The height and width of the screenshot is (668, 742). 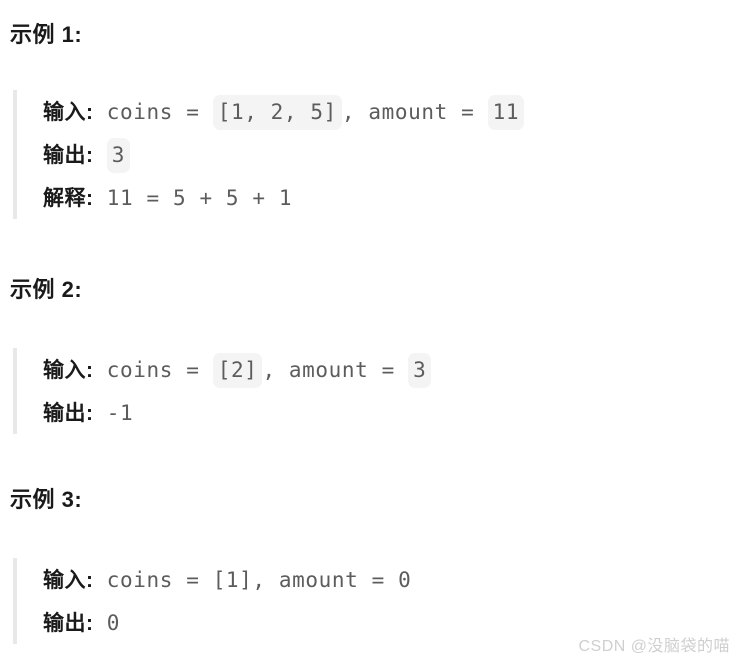 I want to click on example-3-line-input: 输入: coins = [1], amount = 0, so click(x=227, y=579).